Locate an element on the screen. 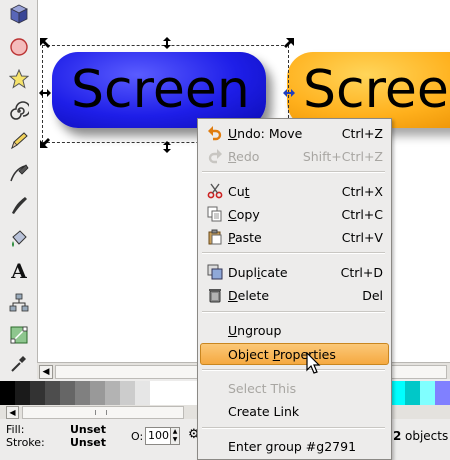 The image size is (450, 460). palette-scroll-left-icon: ◀ is located at coordinates (12, 412).